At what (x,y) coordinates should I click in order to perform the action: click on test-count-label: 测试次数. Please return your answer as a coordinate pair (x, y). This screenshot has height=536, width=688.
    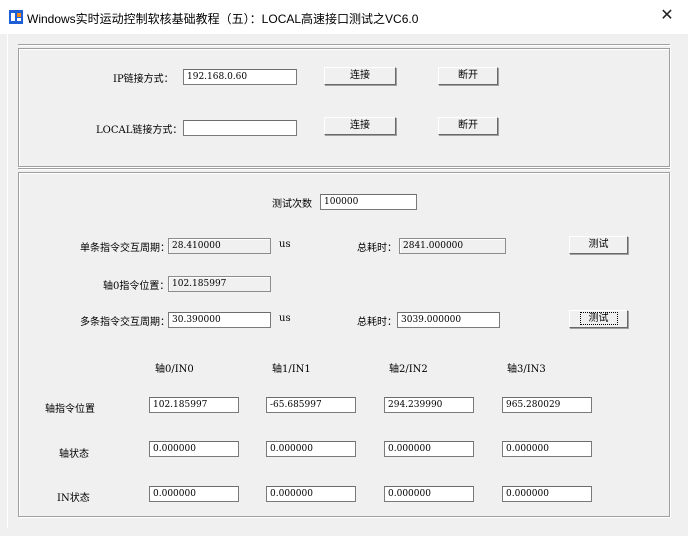
    Looking at the image, I should click on (292, 204).